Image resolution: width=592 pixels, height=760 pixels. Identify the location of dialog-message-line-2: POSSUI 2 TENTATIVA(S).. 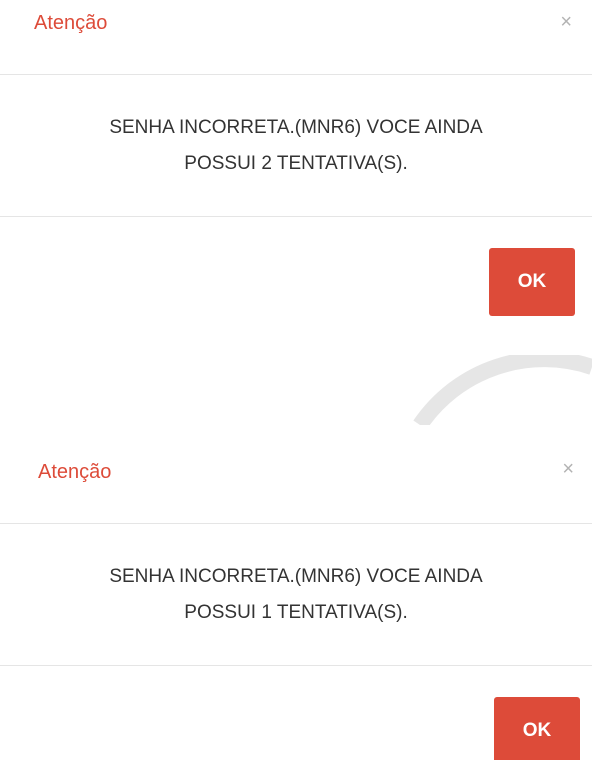
(296, 163).